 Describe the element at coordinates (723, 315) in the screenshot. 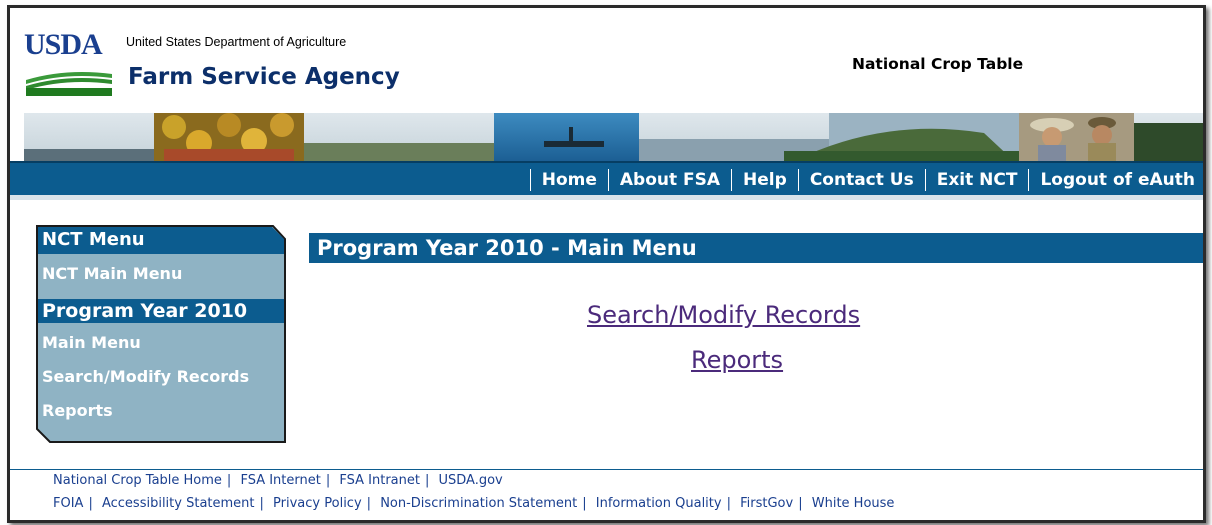

I see `search-modify-records-link: Search/Modify Records` at that location.